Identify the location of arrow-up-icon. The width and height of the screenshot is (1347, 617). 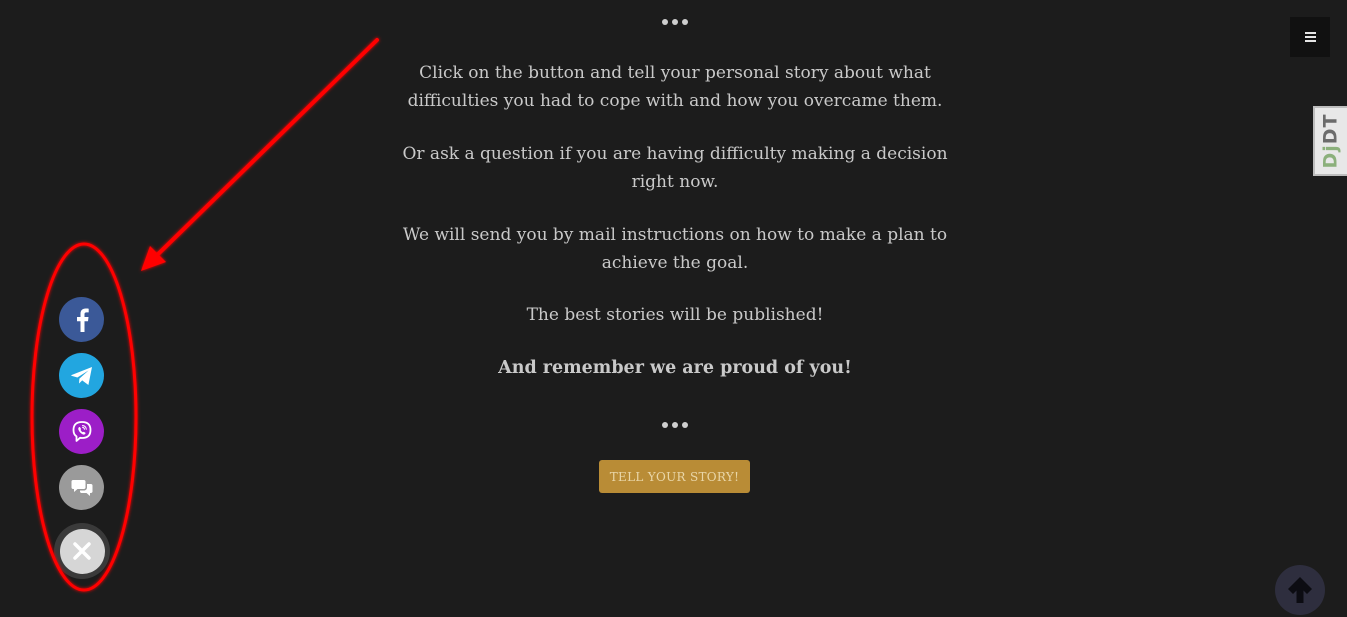
(1300, 590).